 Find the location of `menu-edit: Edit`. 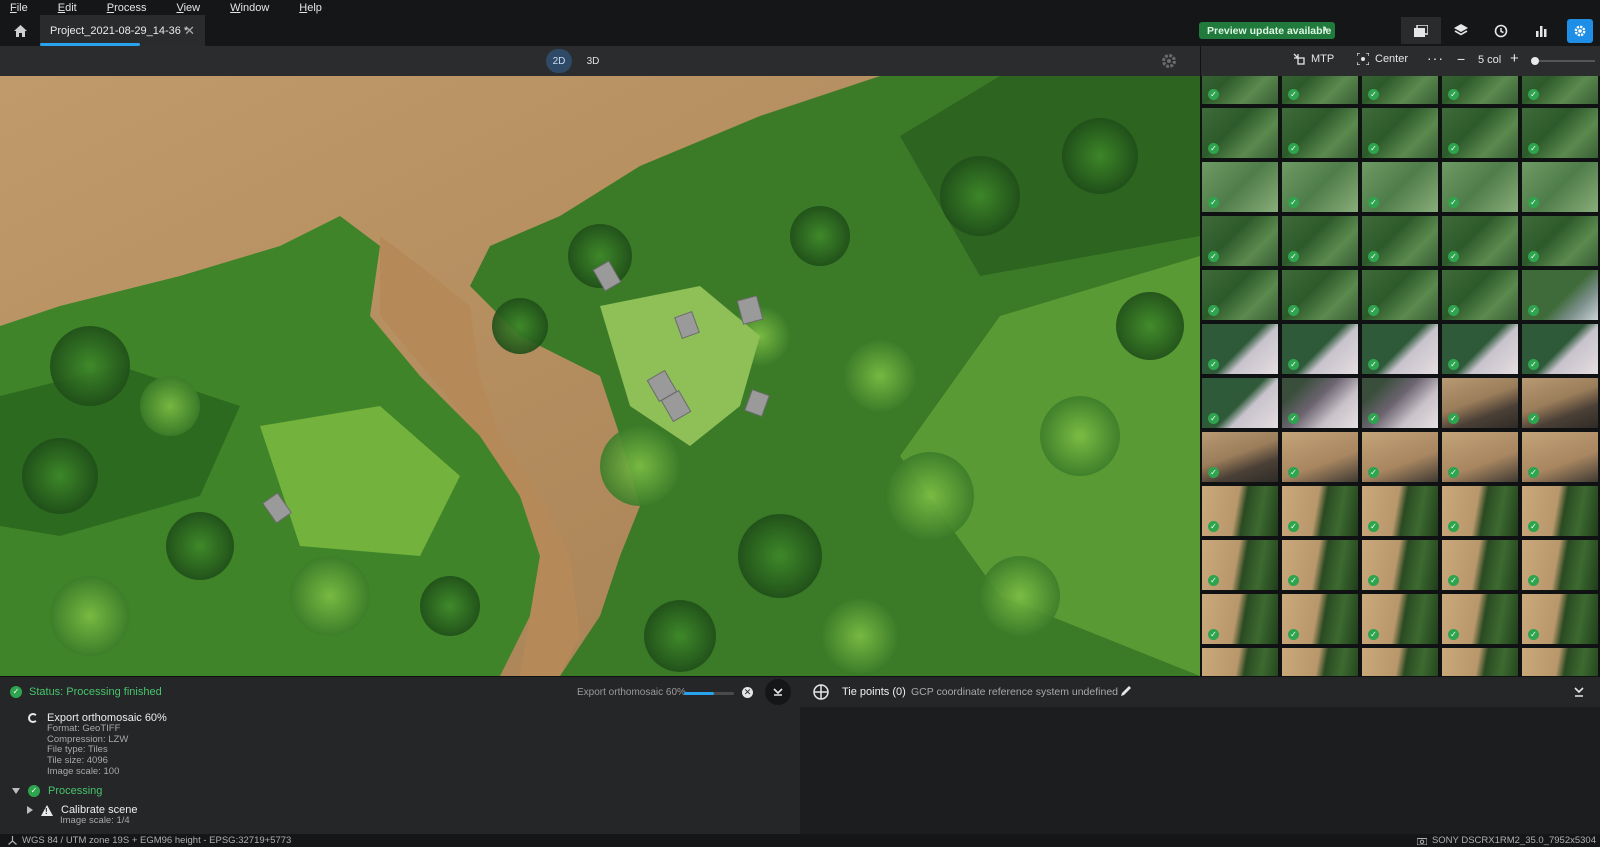

menu-edit: Edit is located at coordinates (67, 8).